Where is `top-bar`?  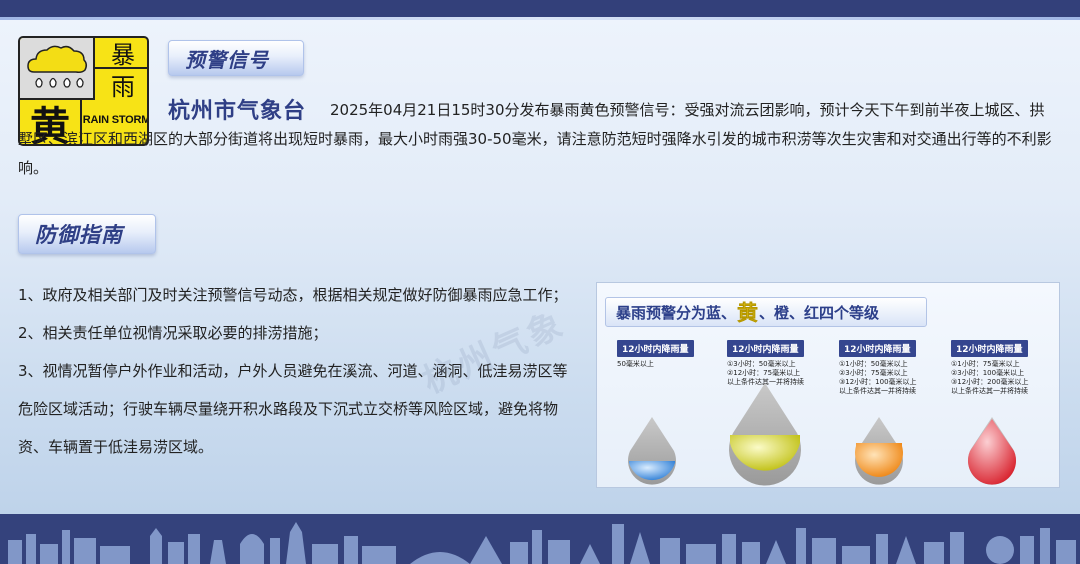 top-bar is located at coordinates (540, 10).